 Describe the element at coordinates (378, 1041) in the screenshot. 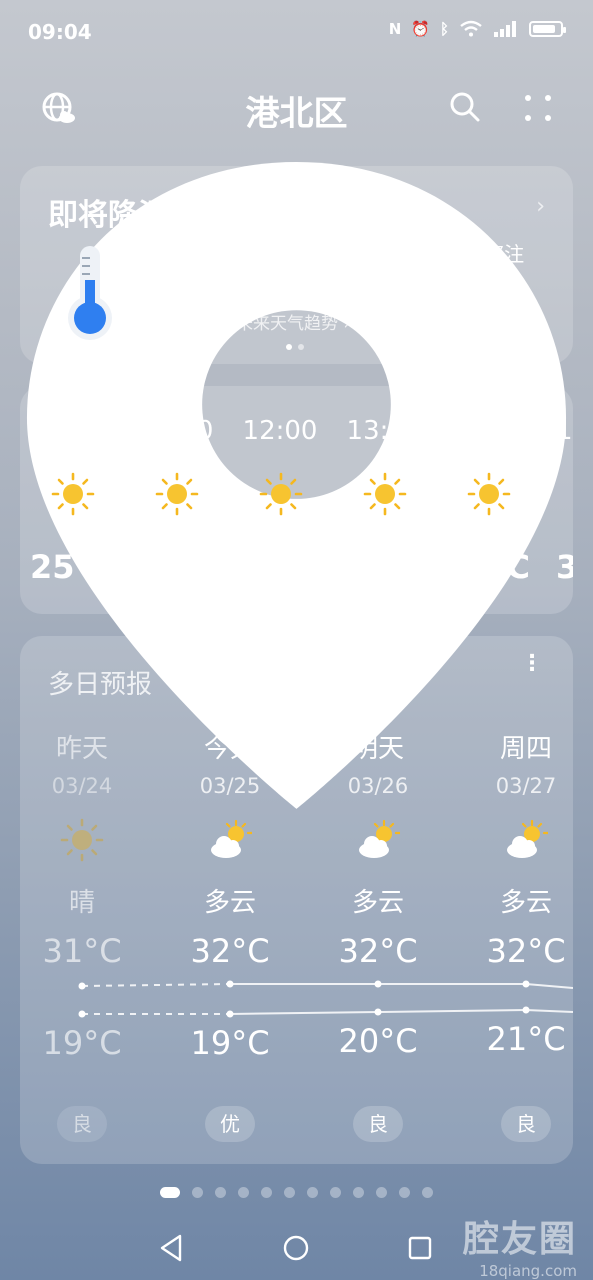

I see `day-low-temp: 20°C` at that location.